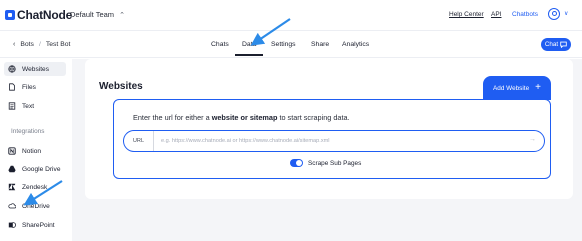 This screenshot has width=582, height=241. What do you see at coordinates (283, 44) in the screenshot?
I see `tab-settings: Settings` at bounding box center [283, 44].